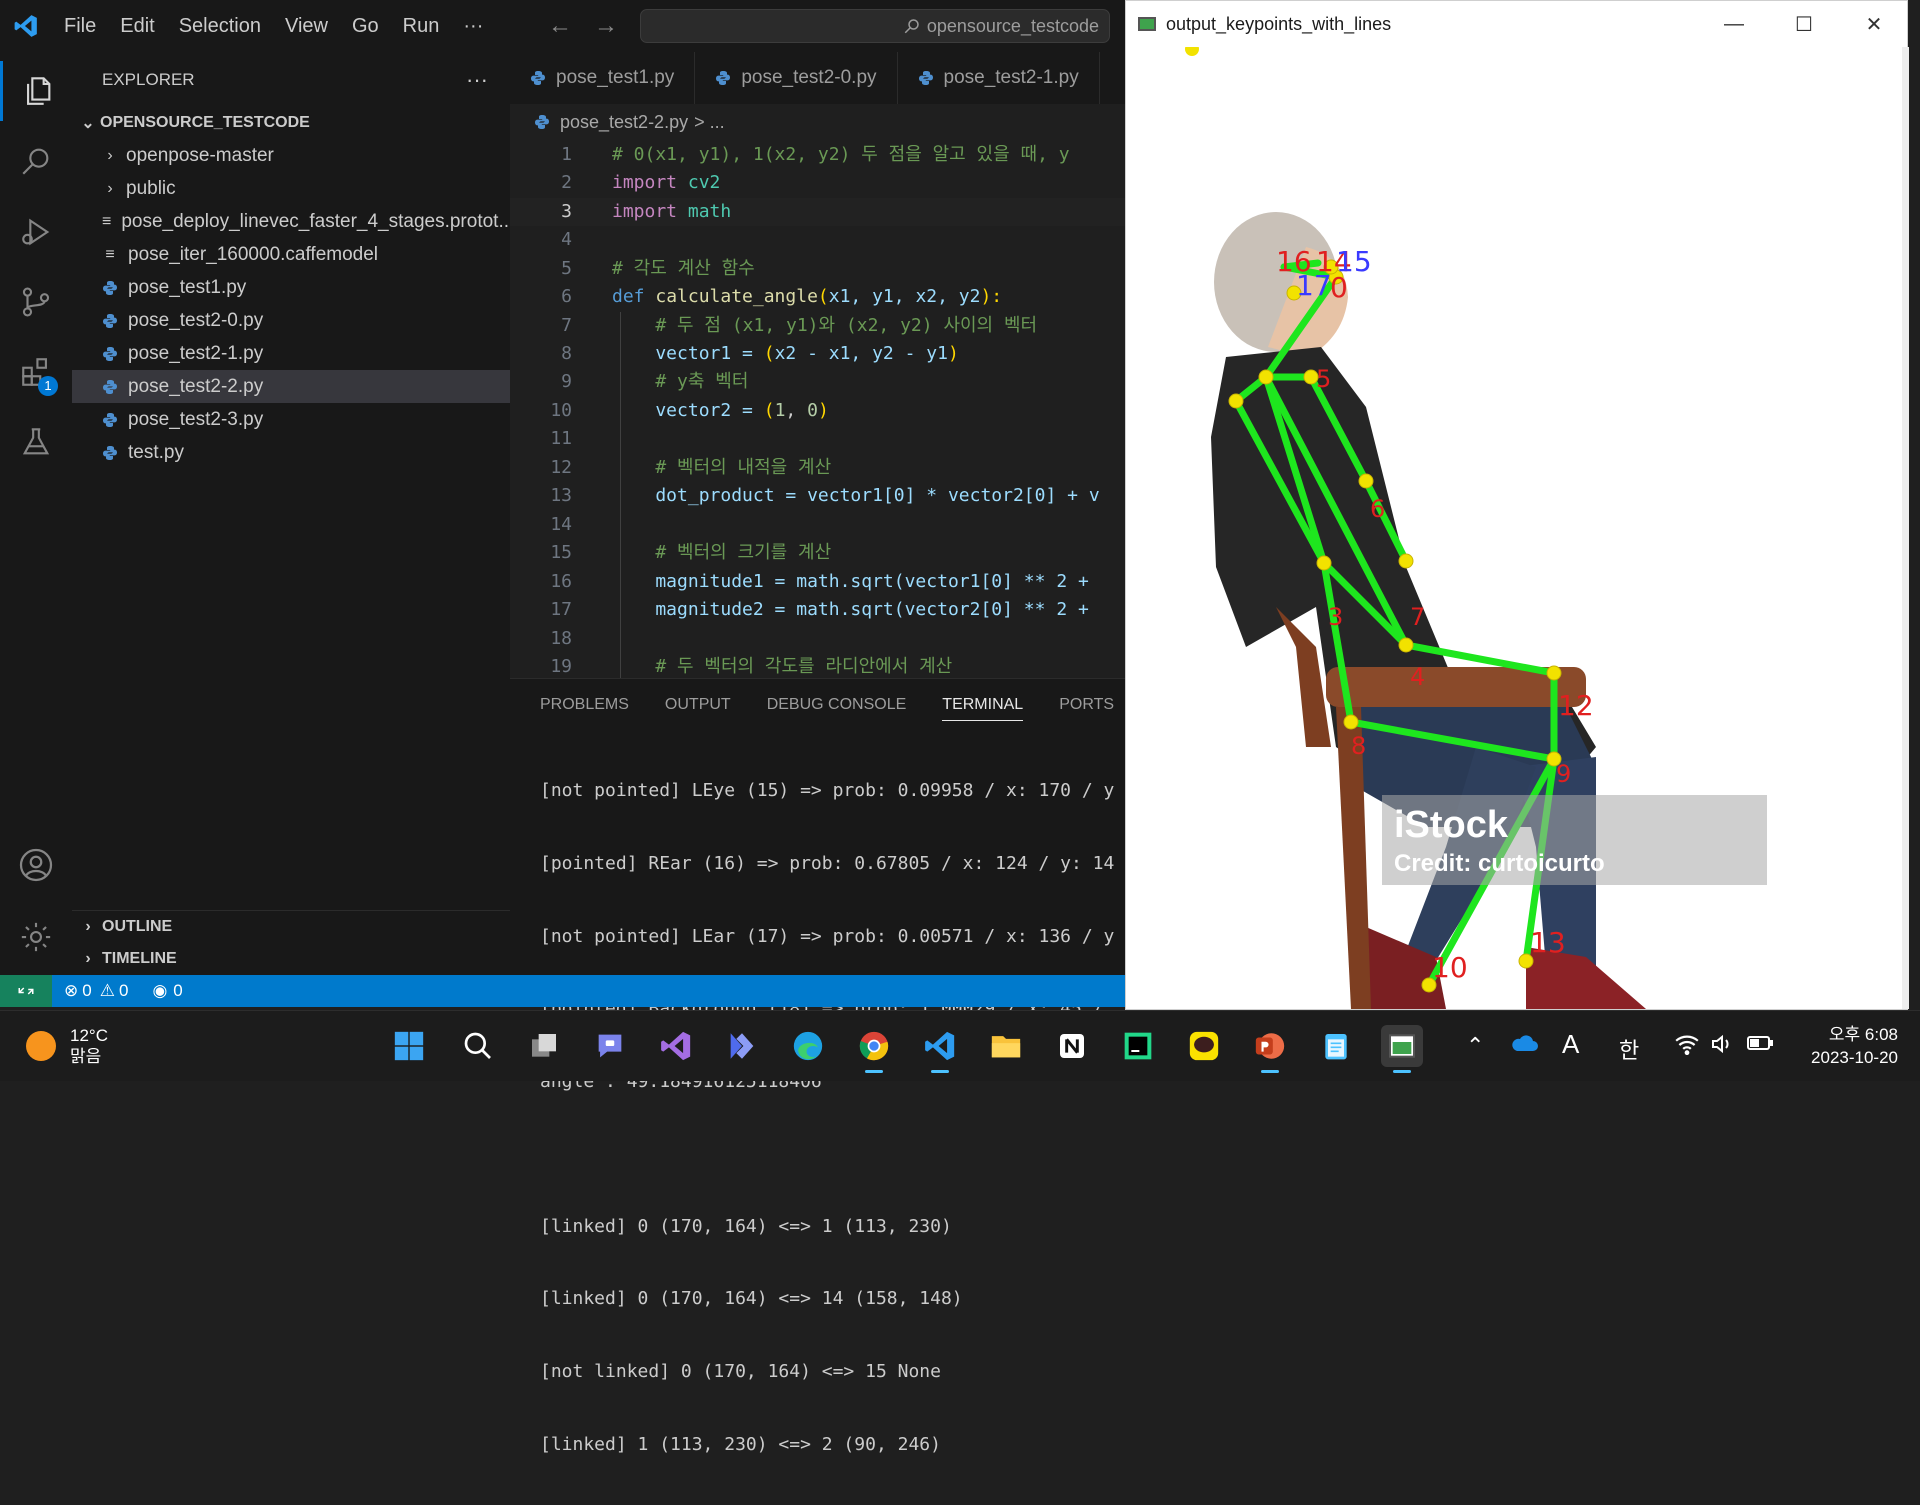 The image size is (1920, 1505). What do you see at coordinates (983, 705) in the screenshot?
I see `tab-terminal: TERMINAL` at bounding box center [983, 705].